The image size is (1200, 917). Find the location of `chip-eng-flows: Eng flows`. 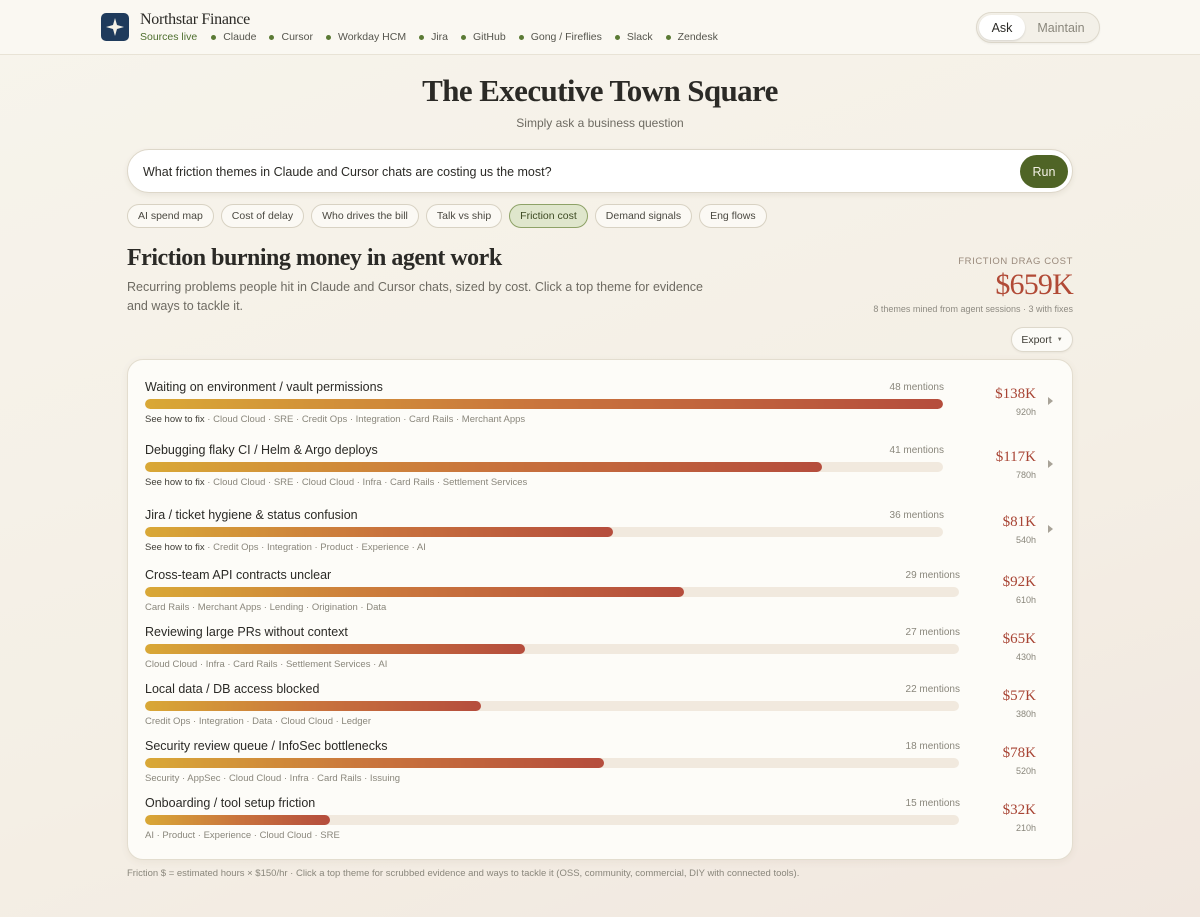

chip-eng-flows: Eng flows is located at coordinates (733, 216).